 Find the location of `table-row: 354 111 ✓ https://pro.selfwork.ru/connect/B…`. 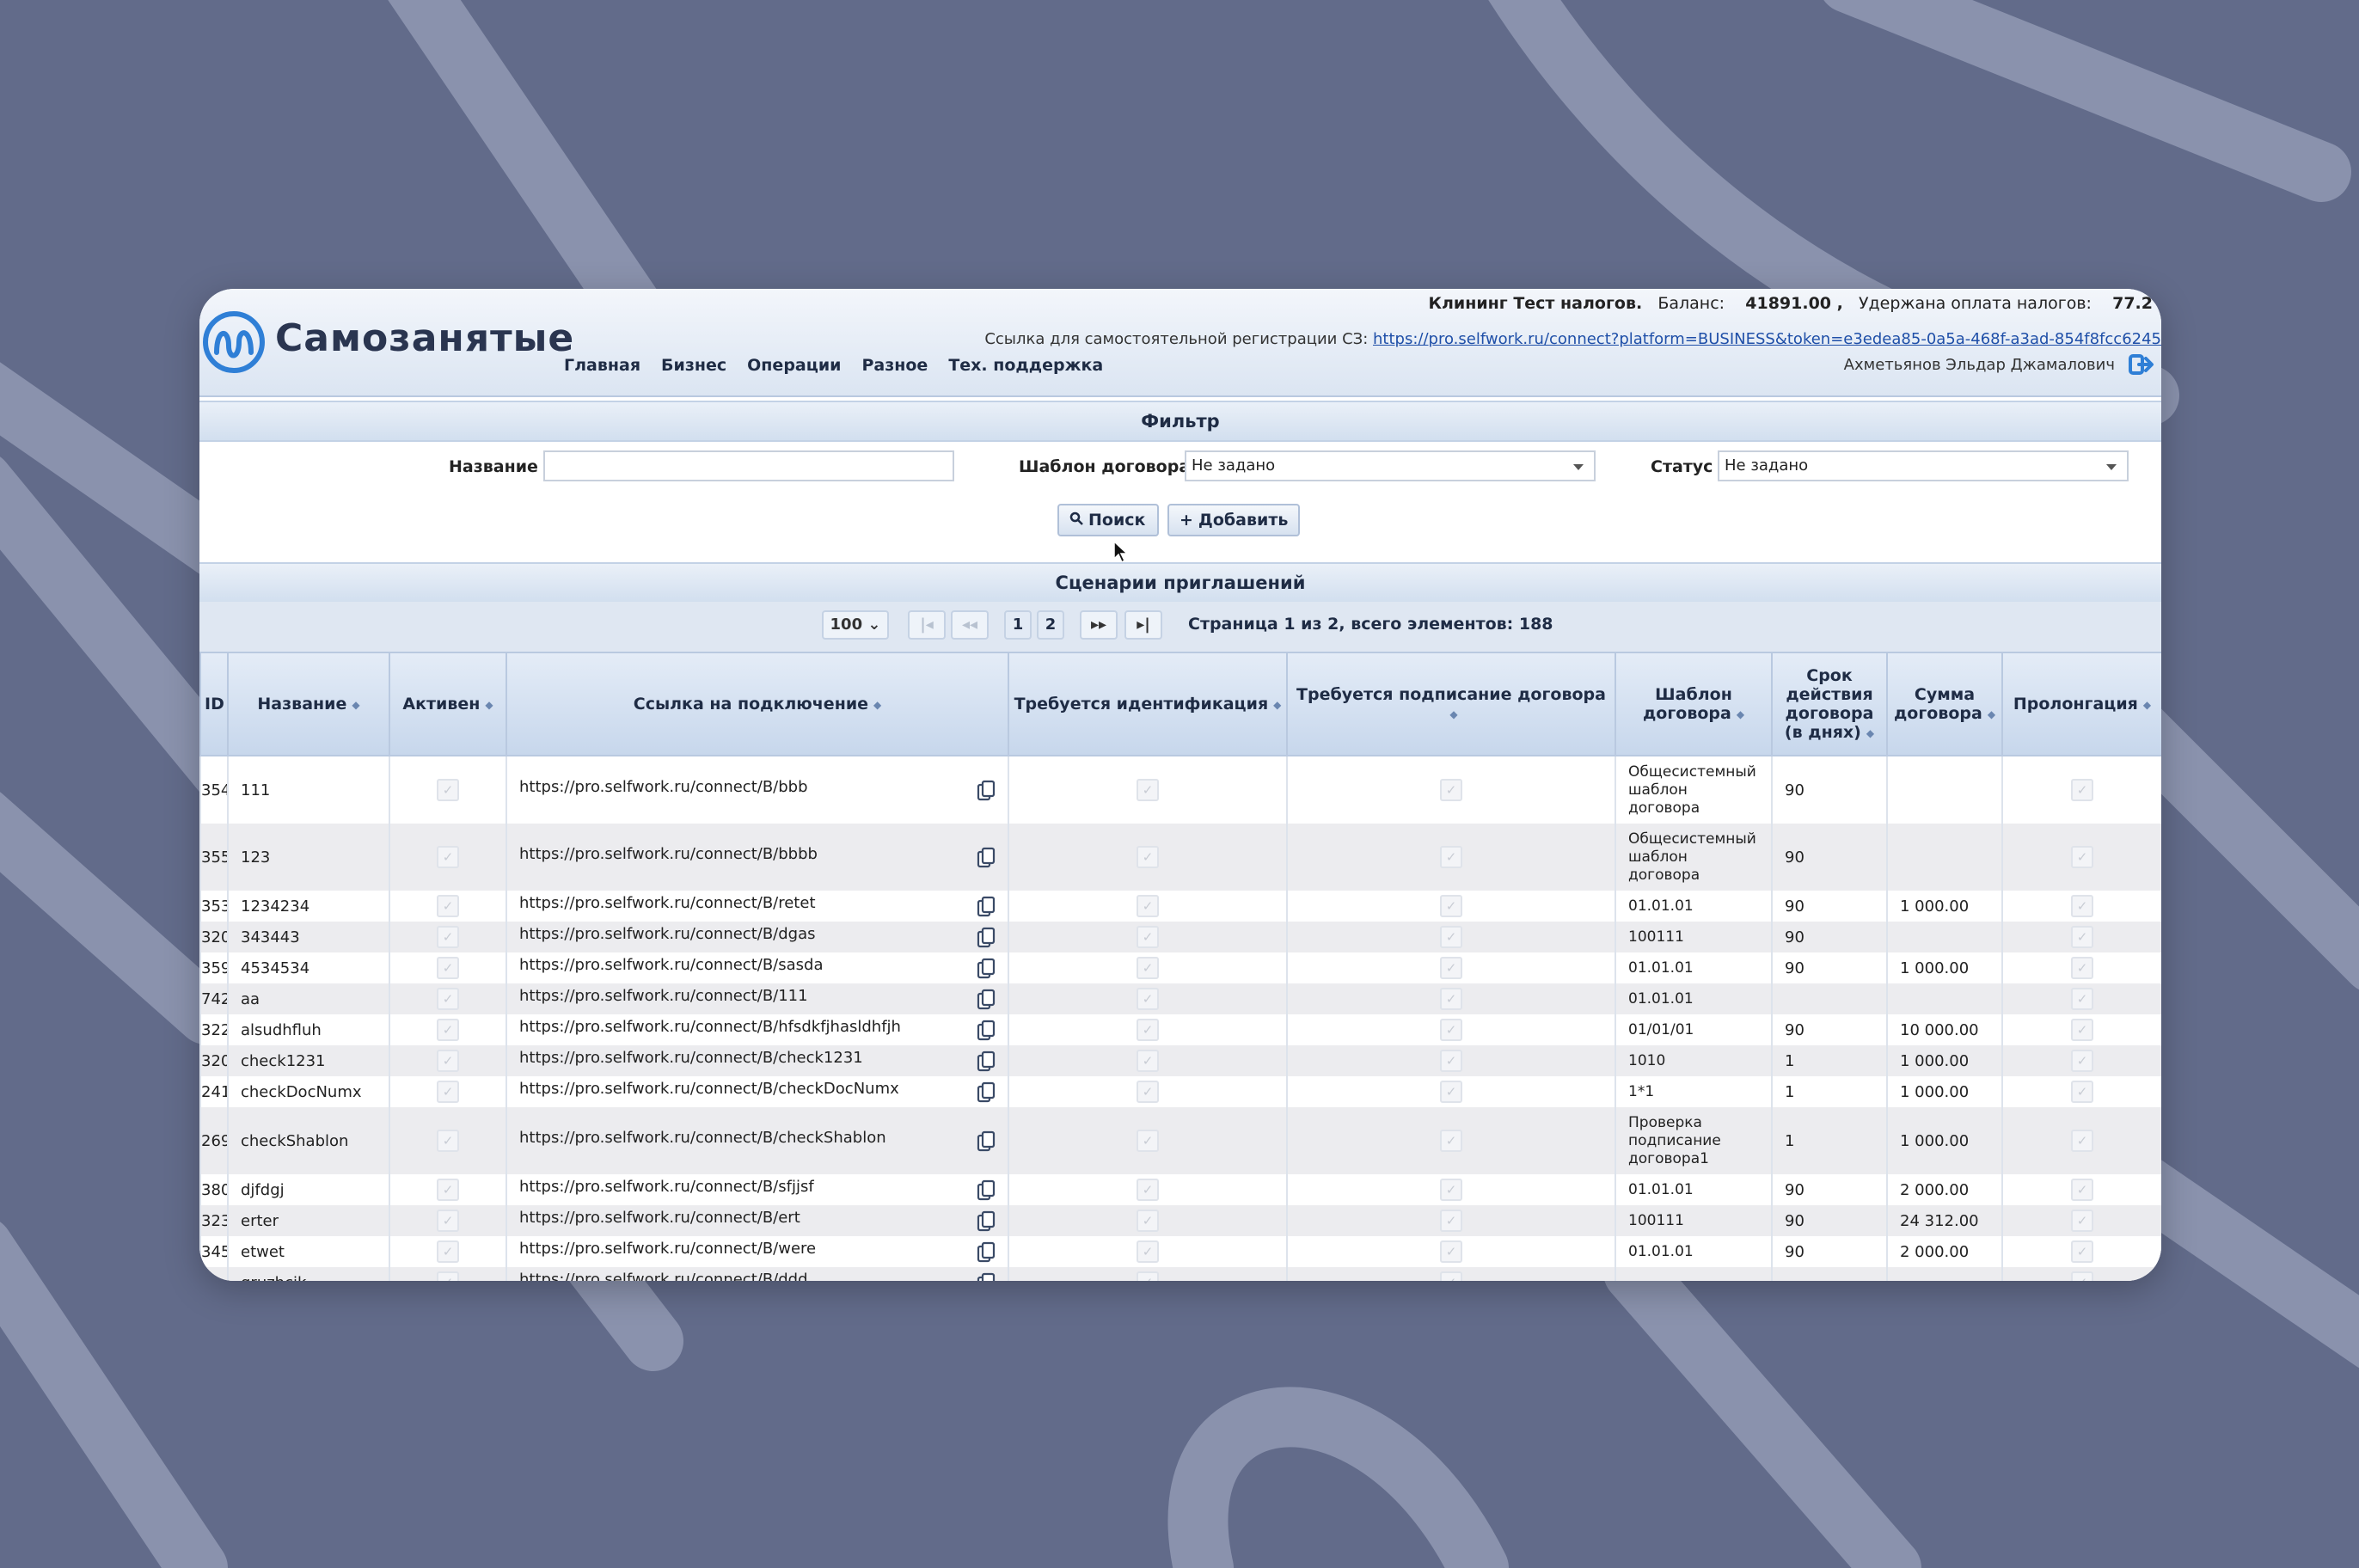

table-row: 354 111 ✓ https://pro.selfwork.ru/connect/B… is located at coordinates (1180, 790).